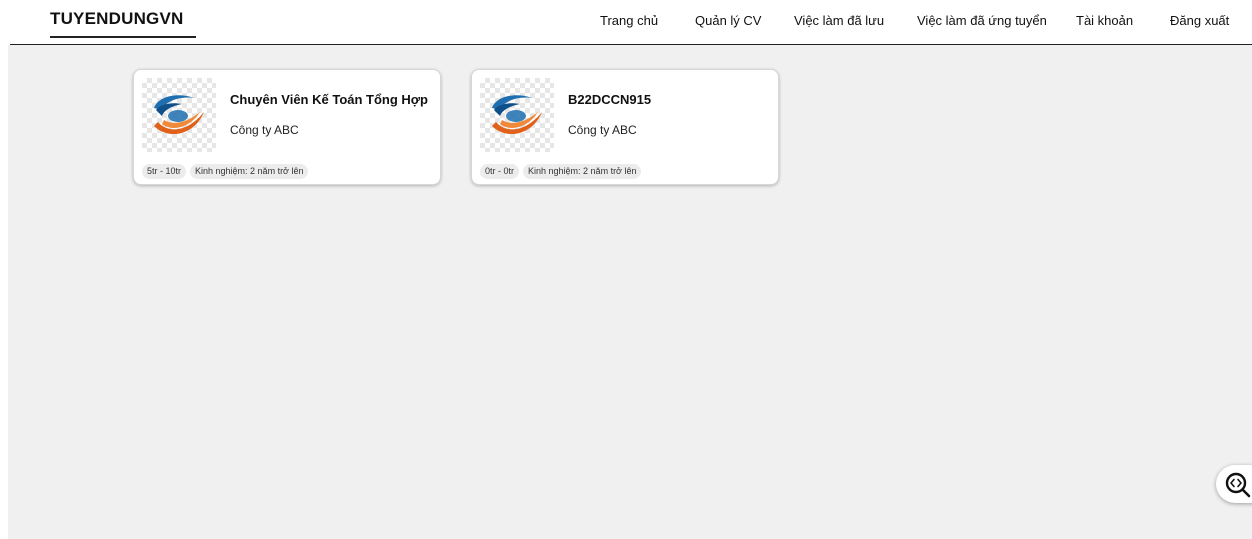 The height and width of the screenshot is (539, 1252). What do you see at coordinates (329, 99) in the screenshot?
I see `job-title: Chuyên Viên Kế Toán Tổng Hợp` at bounding box center [329, 99].